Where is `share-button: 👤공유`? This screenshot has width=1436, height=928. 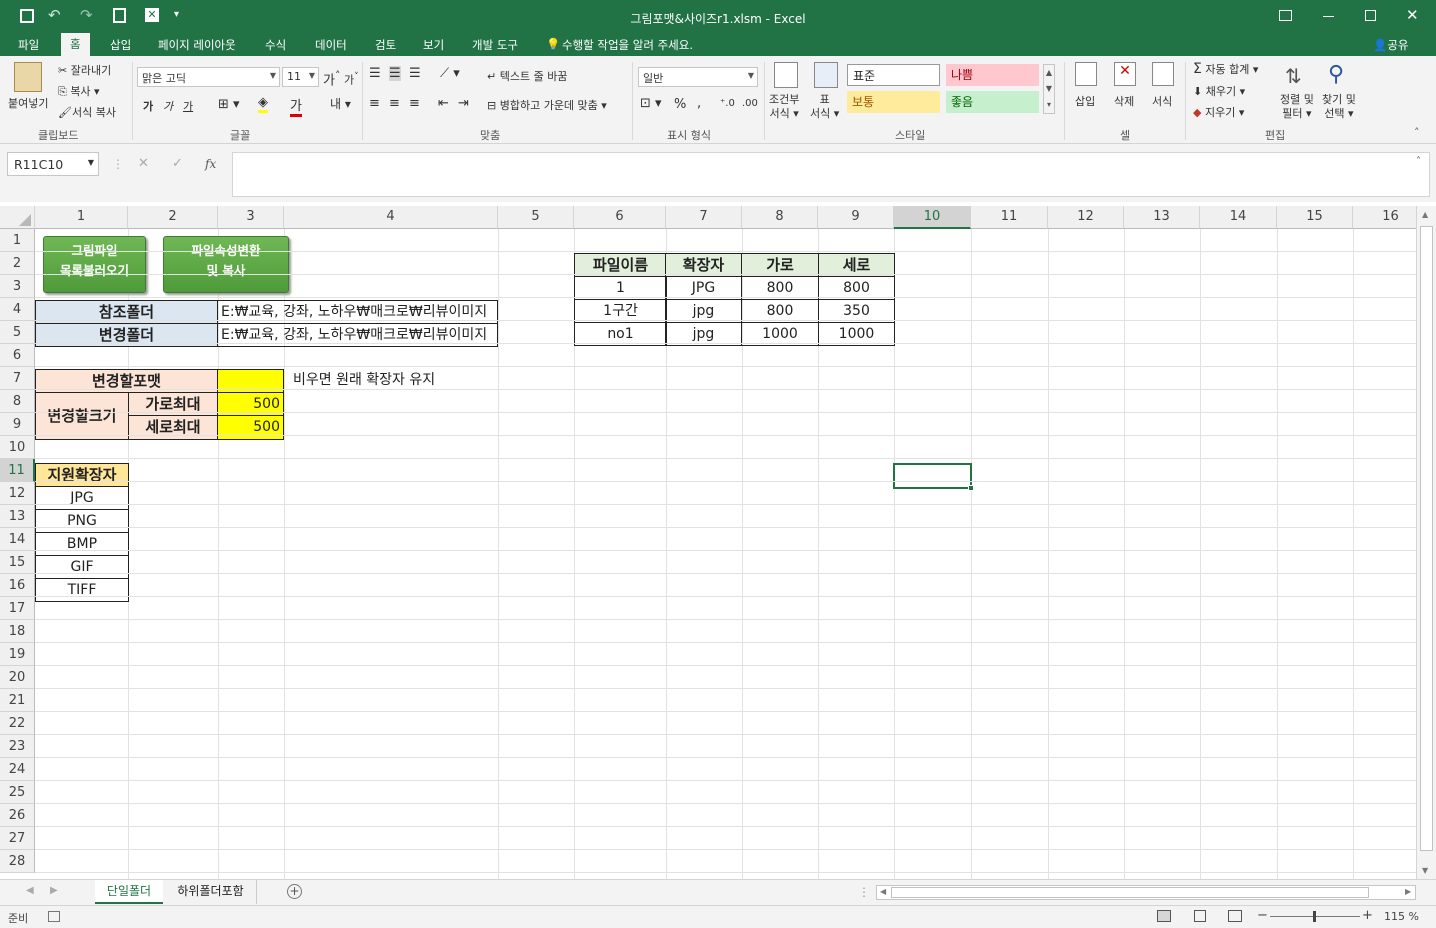
share-button: 👤공유 is located at coordinates (1391, 45).